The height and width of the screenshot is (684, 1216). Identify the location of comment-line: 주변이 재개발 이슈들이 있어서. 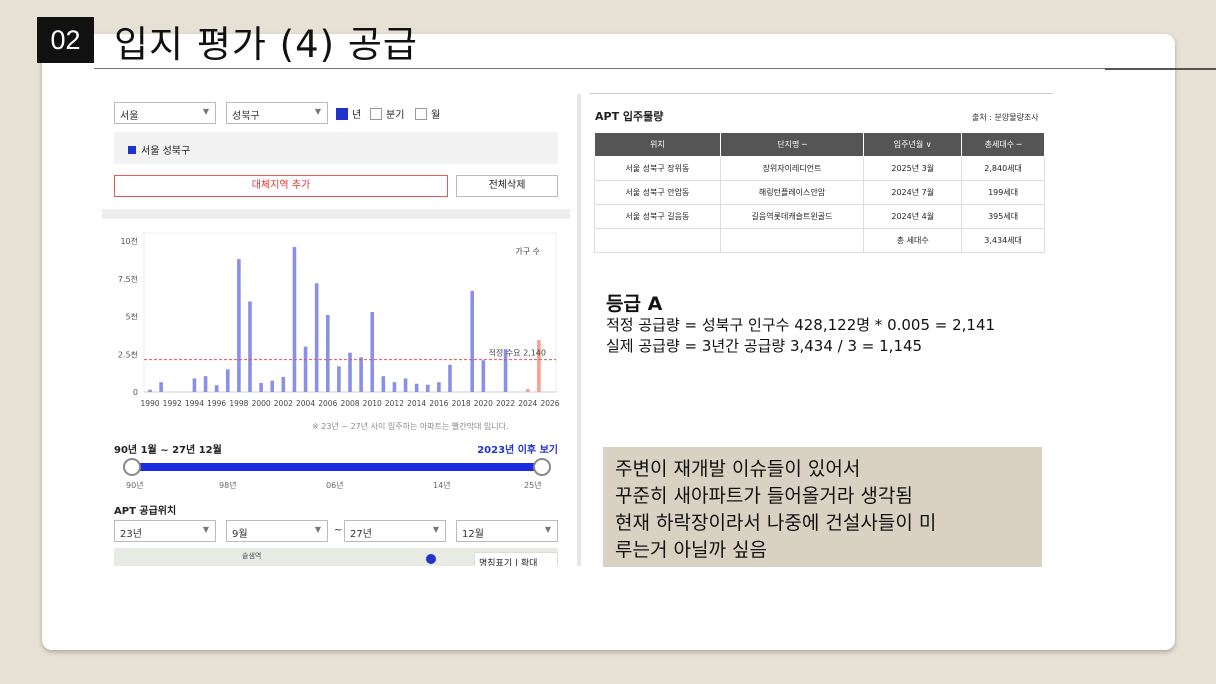
(738, 469).